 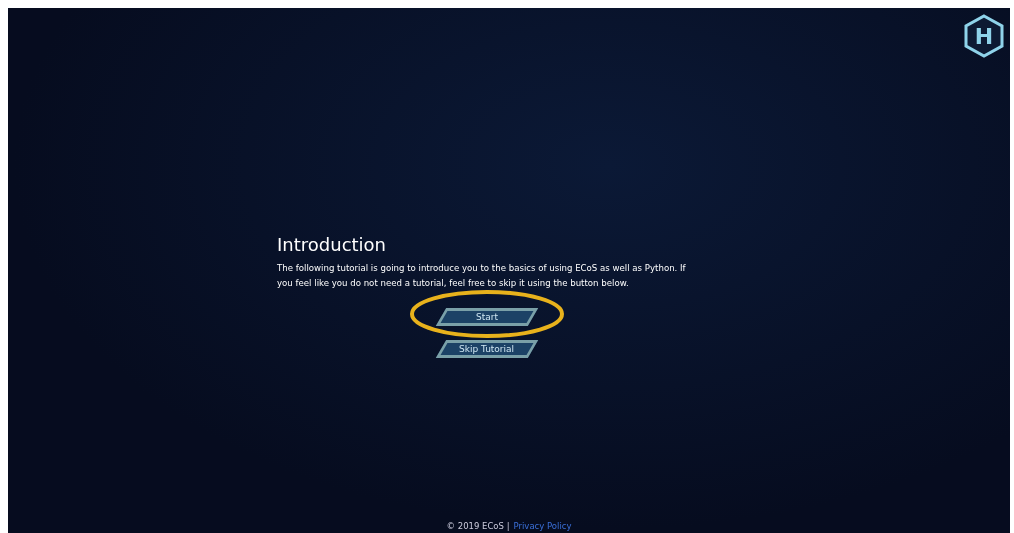 What do you see at coordinates (487, 317) in the screenshot?
I see `tutorial-button: Start` at bounding box center [487, 317].